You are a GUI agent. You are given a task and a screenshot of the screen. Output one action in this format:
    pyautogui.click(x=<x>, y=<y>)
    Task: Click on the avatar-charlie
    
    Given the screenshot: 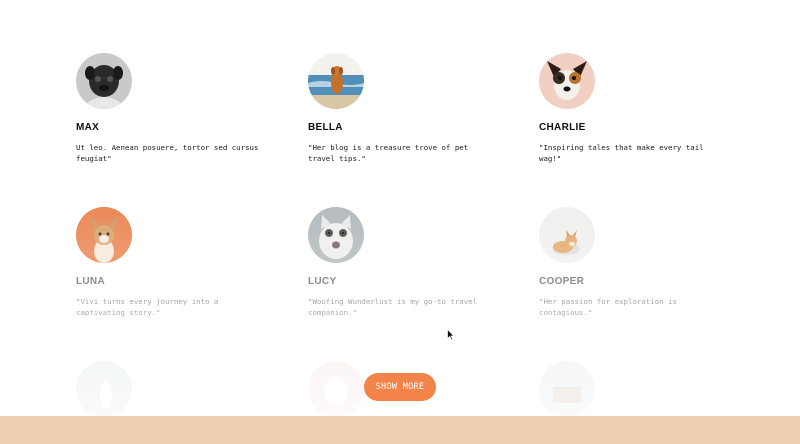 What is the action you would take?
    pyautogui.click(x=567, y=81)
    